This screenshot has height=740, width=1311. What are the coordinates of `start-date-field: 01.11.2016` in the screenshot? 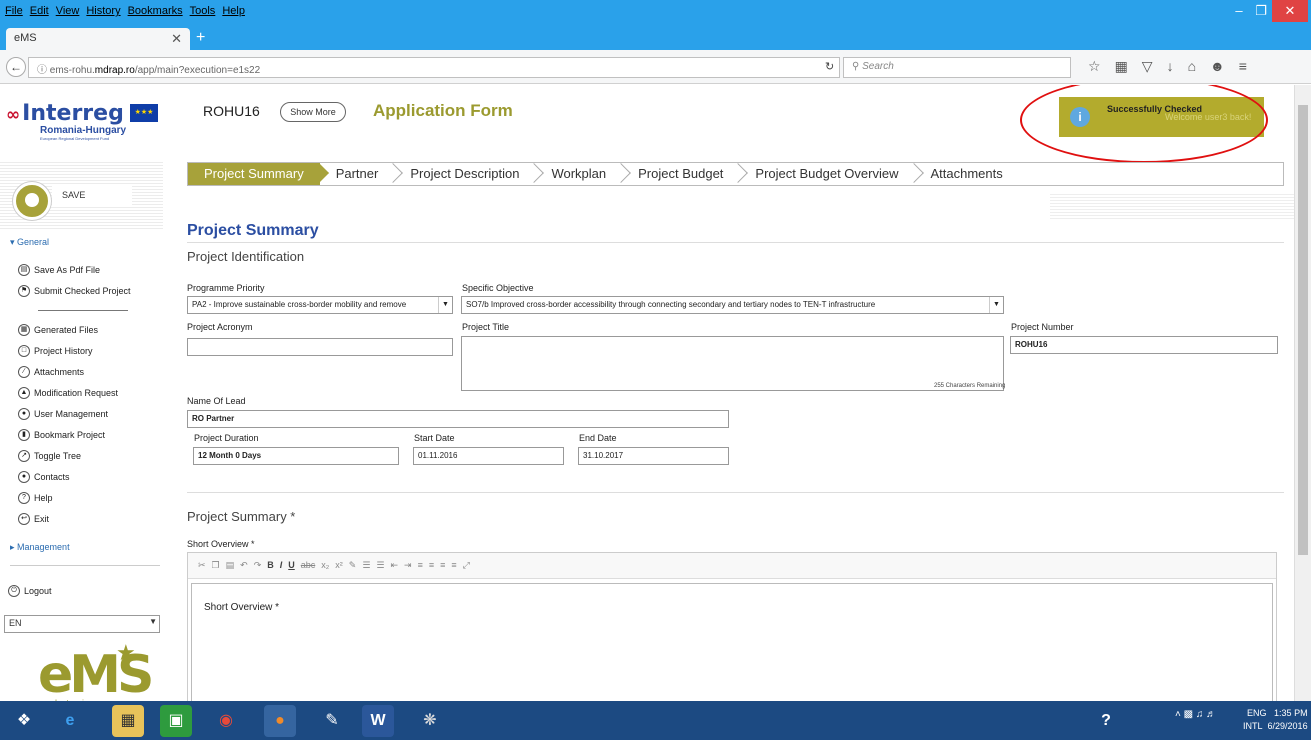 It's located at (488, 456).